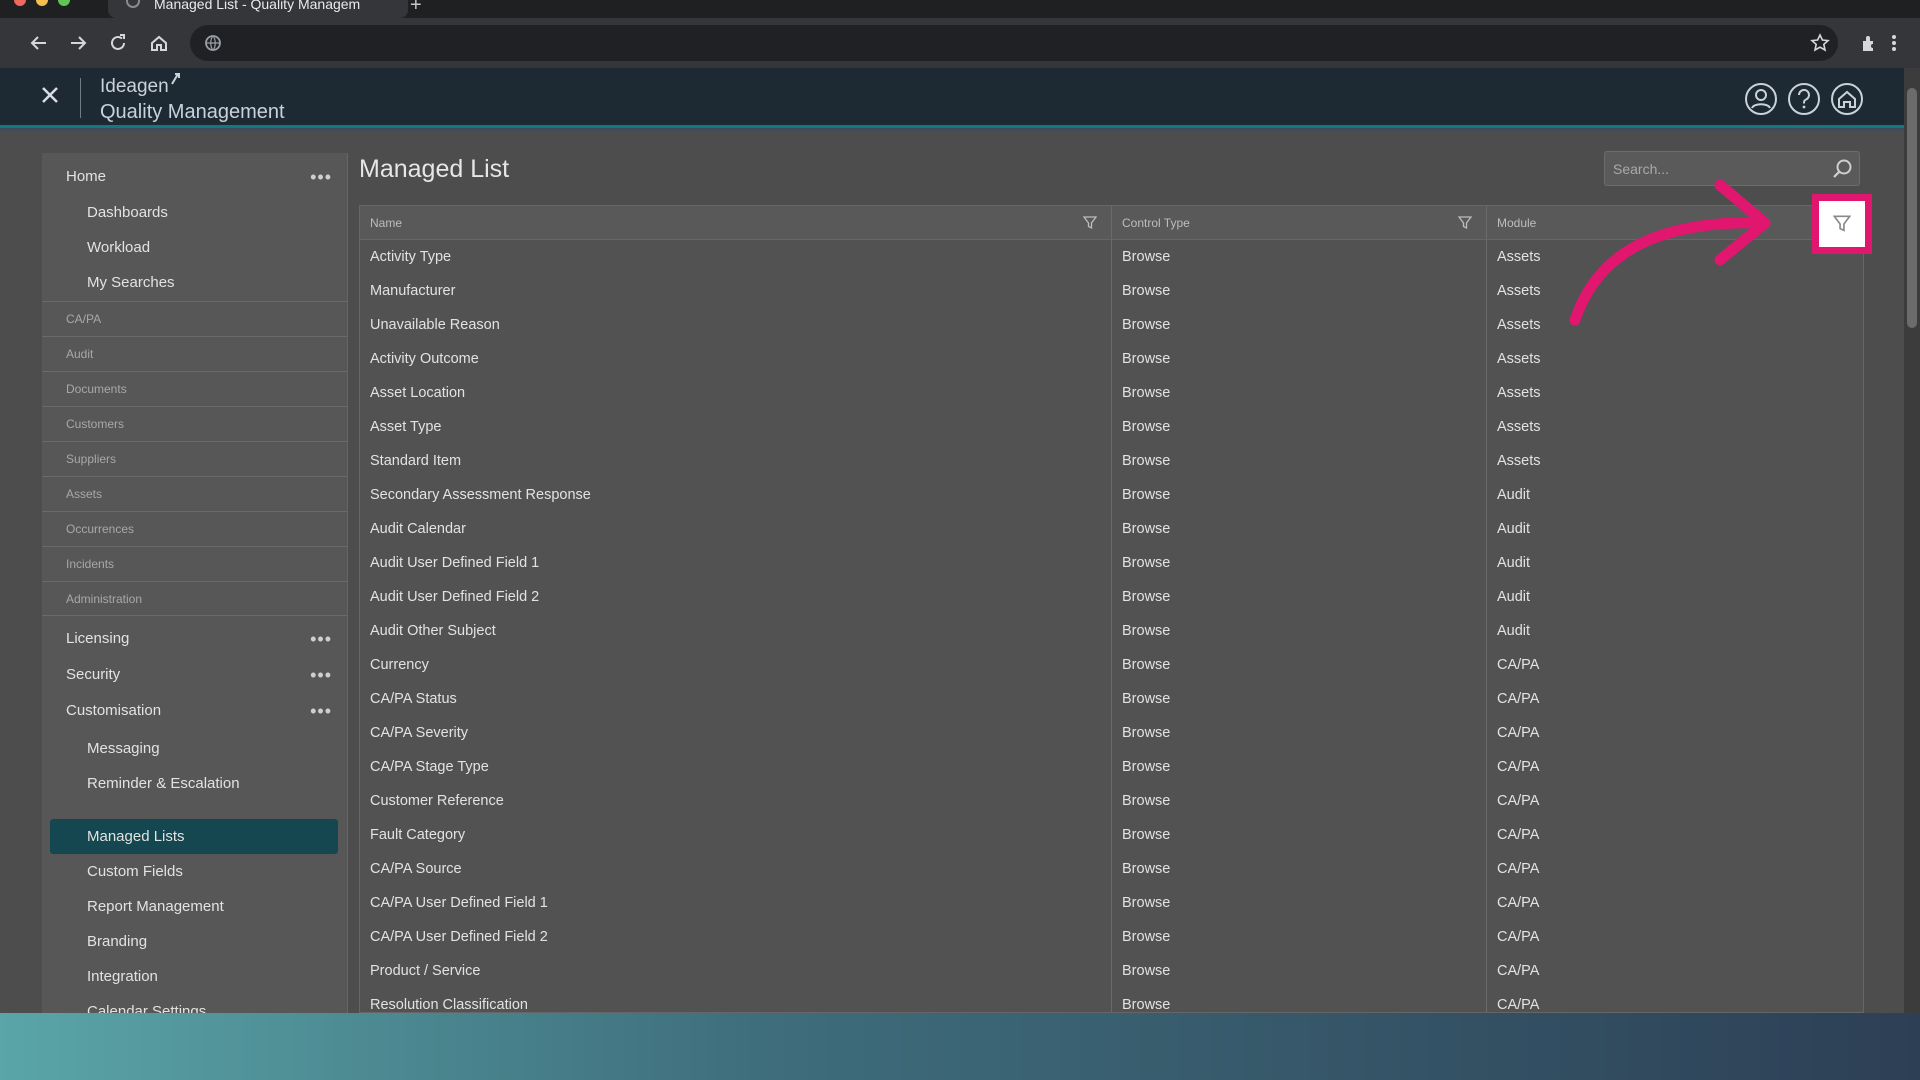 The image size is (1920, 1080). I want to click on scrollbar-thumb, so click(1912, 208).